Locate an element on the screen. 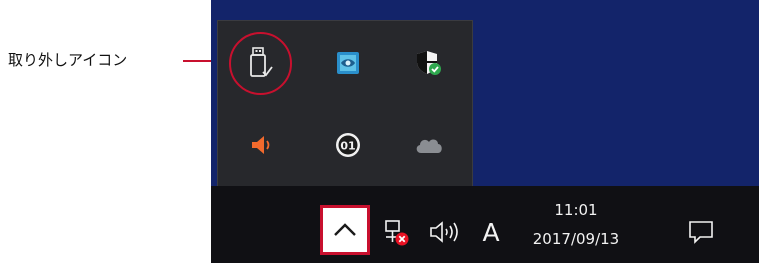  network-disconnected-icon is located at coordinates (397, 233).